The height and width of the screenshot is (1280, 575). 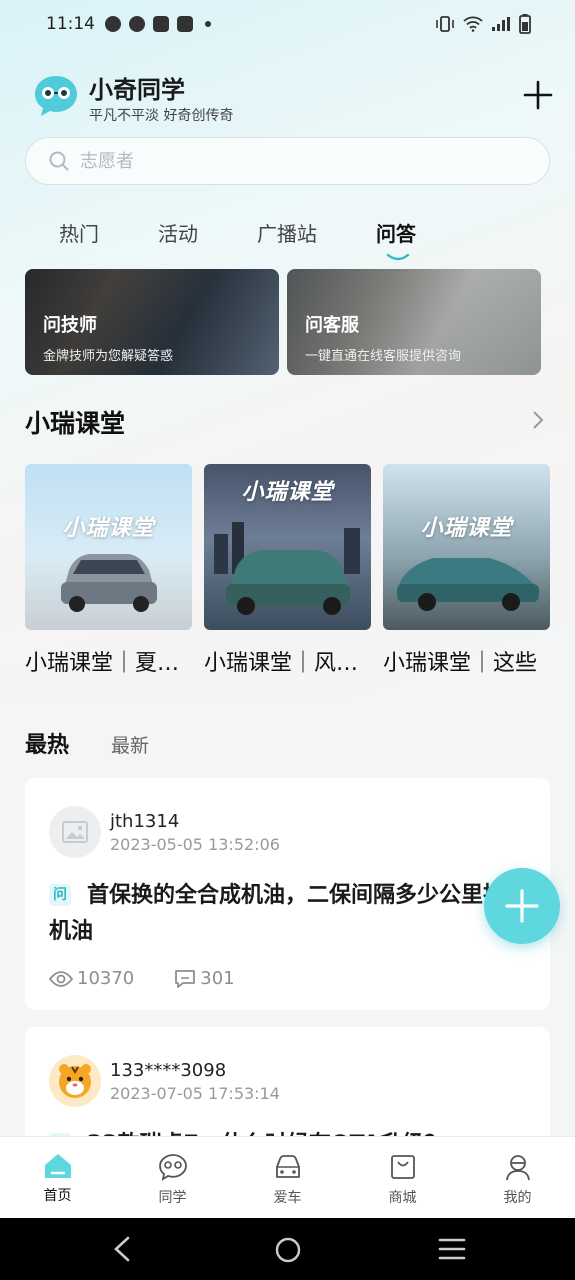 I want to click on tab-activity: 活动, so click(x=178, y=232).